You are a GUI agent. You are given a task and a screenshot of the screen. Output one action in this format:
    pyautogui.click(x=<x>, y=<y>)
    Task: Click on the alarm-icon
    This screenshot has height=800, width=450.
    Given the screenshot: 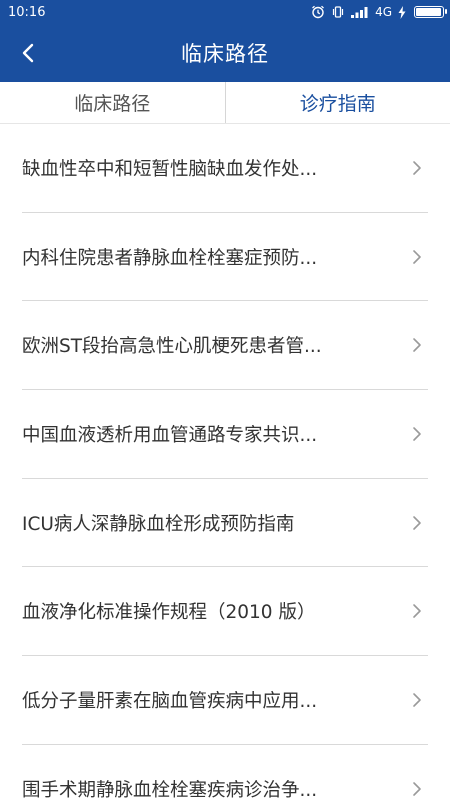 What is the action you would take?
    pyautogui.click(x=318, y=12)
    